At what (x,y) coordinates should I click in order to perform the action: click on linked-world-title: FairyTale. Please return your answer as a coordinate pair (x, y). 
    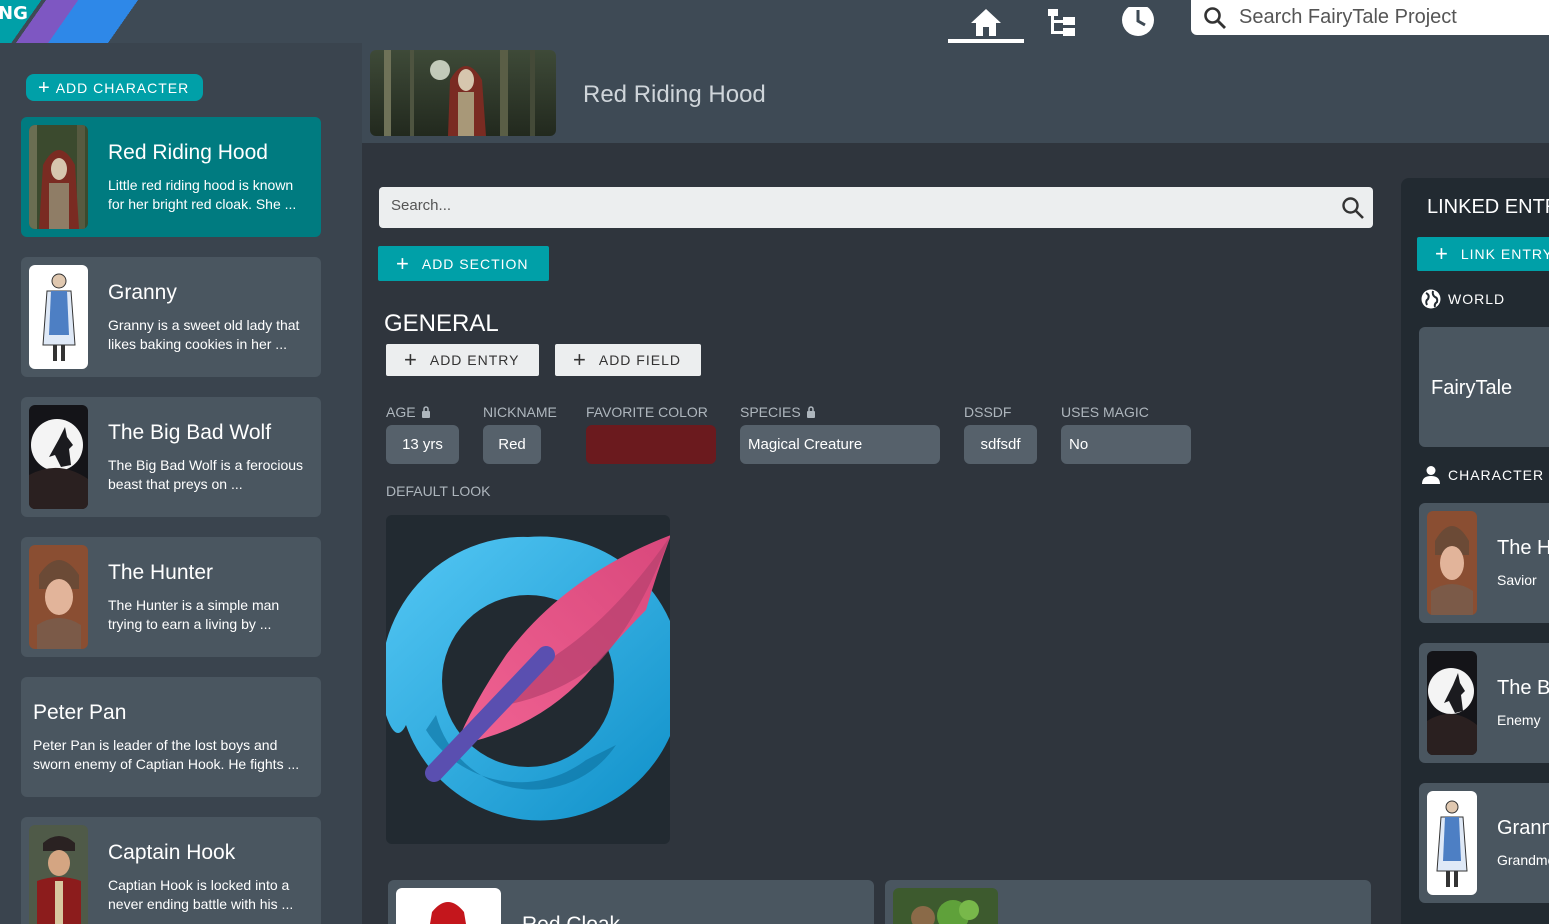
    Looking at the image, I should click on (1472, 388).